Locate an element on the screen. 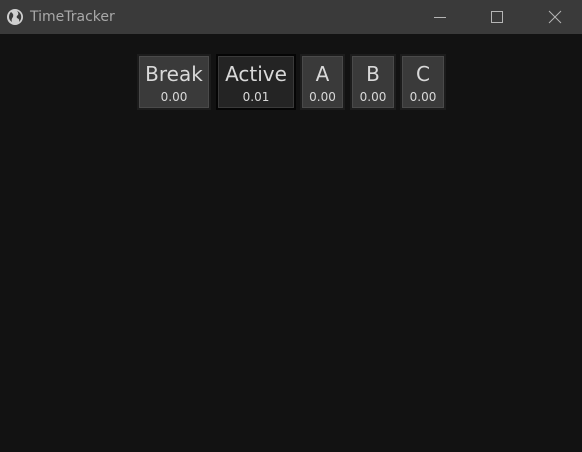 Image resolution: width=582 pixels, height=452 pixels. category-button-a: A 0.00 is located at coordinates (322, 82).